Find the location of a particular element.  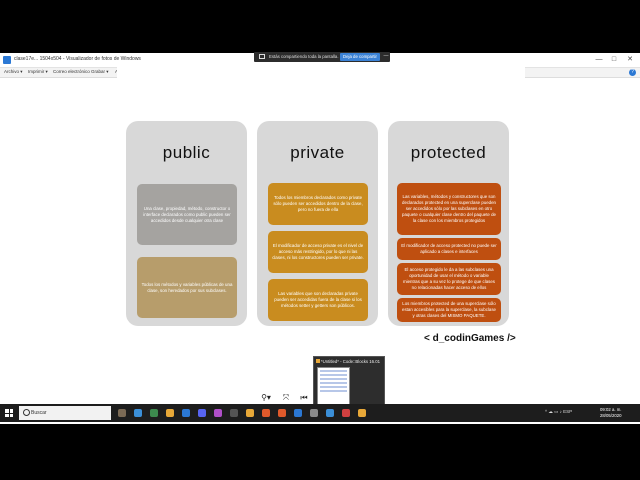

help-icon: ? is located at coordinates (632, 72).